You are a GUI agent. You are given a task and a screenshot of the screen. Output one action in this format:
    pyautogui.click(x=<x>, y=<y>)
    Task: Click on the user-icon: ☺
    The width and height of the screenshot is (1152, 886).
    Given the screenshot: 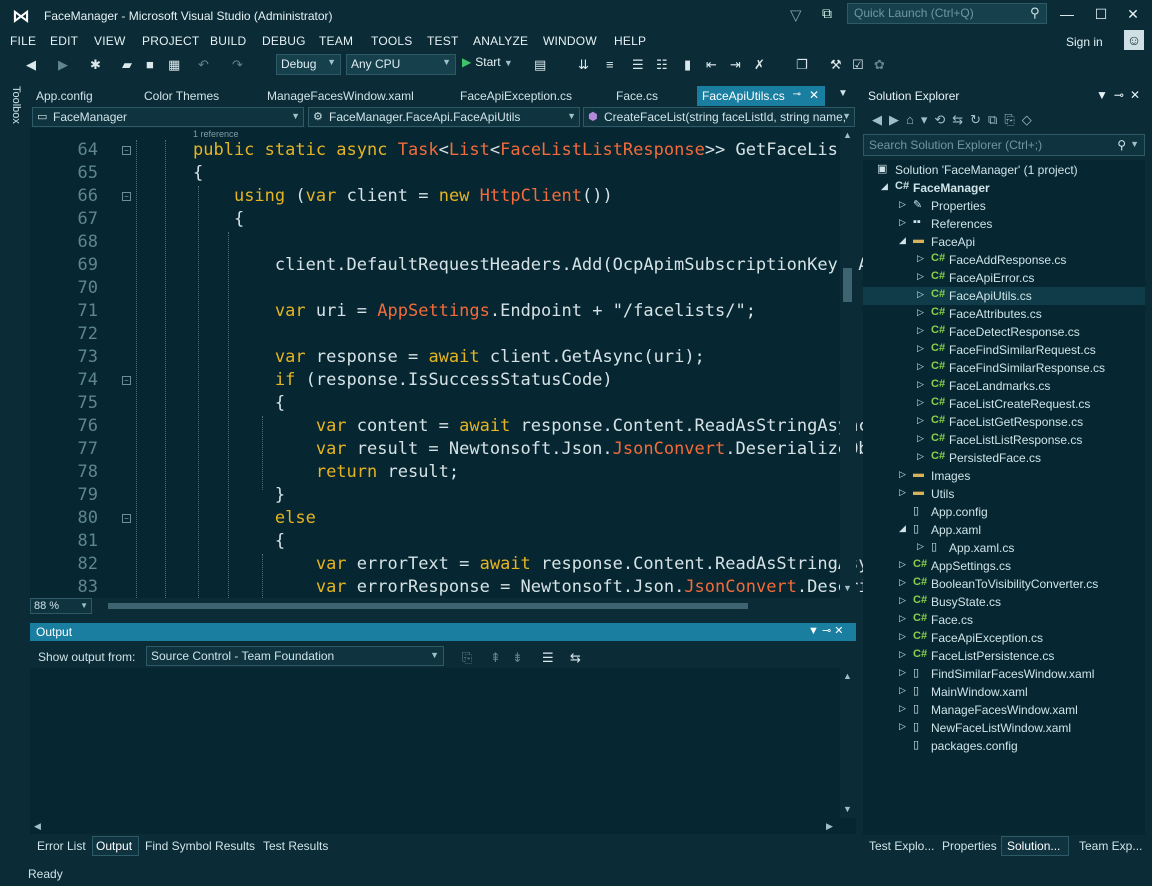 What is the action you would take?
    pyautogui.click(x=1134, y=40)
    